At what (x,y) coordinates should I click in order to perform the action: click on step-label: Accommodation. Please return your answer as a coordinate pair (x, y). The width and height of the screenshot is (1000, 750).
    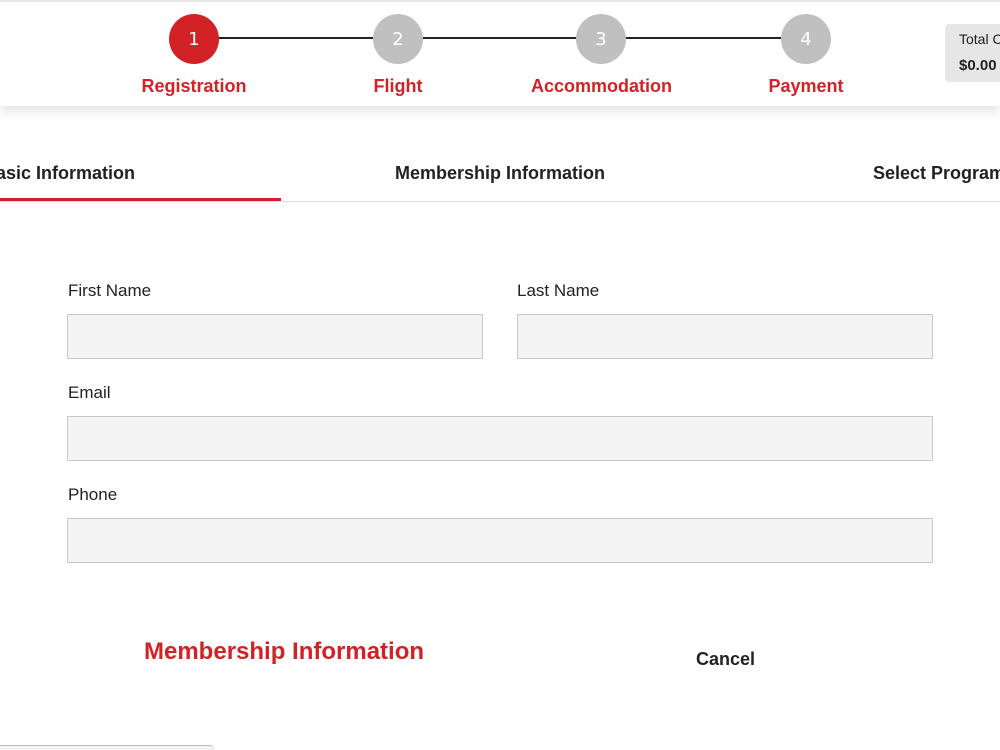
    Looking at the image, I should click on (602, 86).